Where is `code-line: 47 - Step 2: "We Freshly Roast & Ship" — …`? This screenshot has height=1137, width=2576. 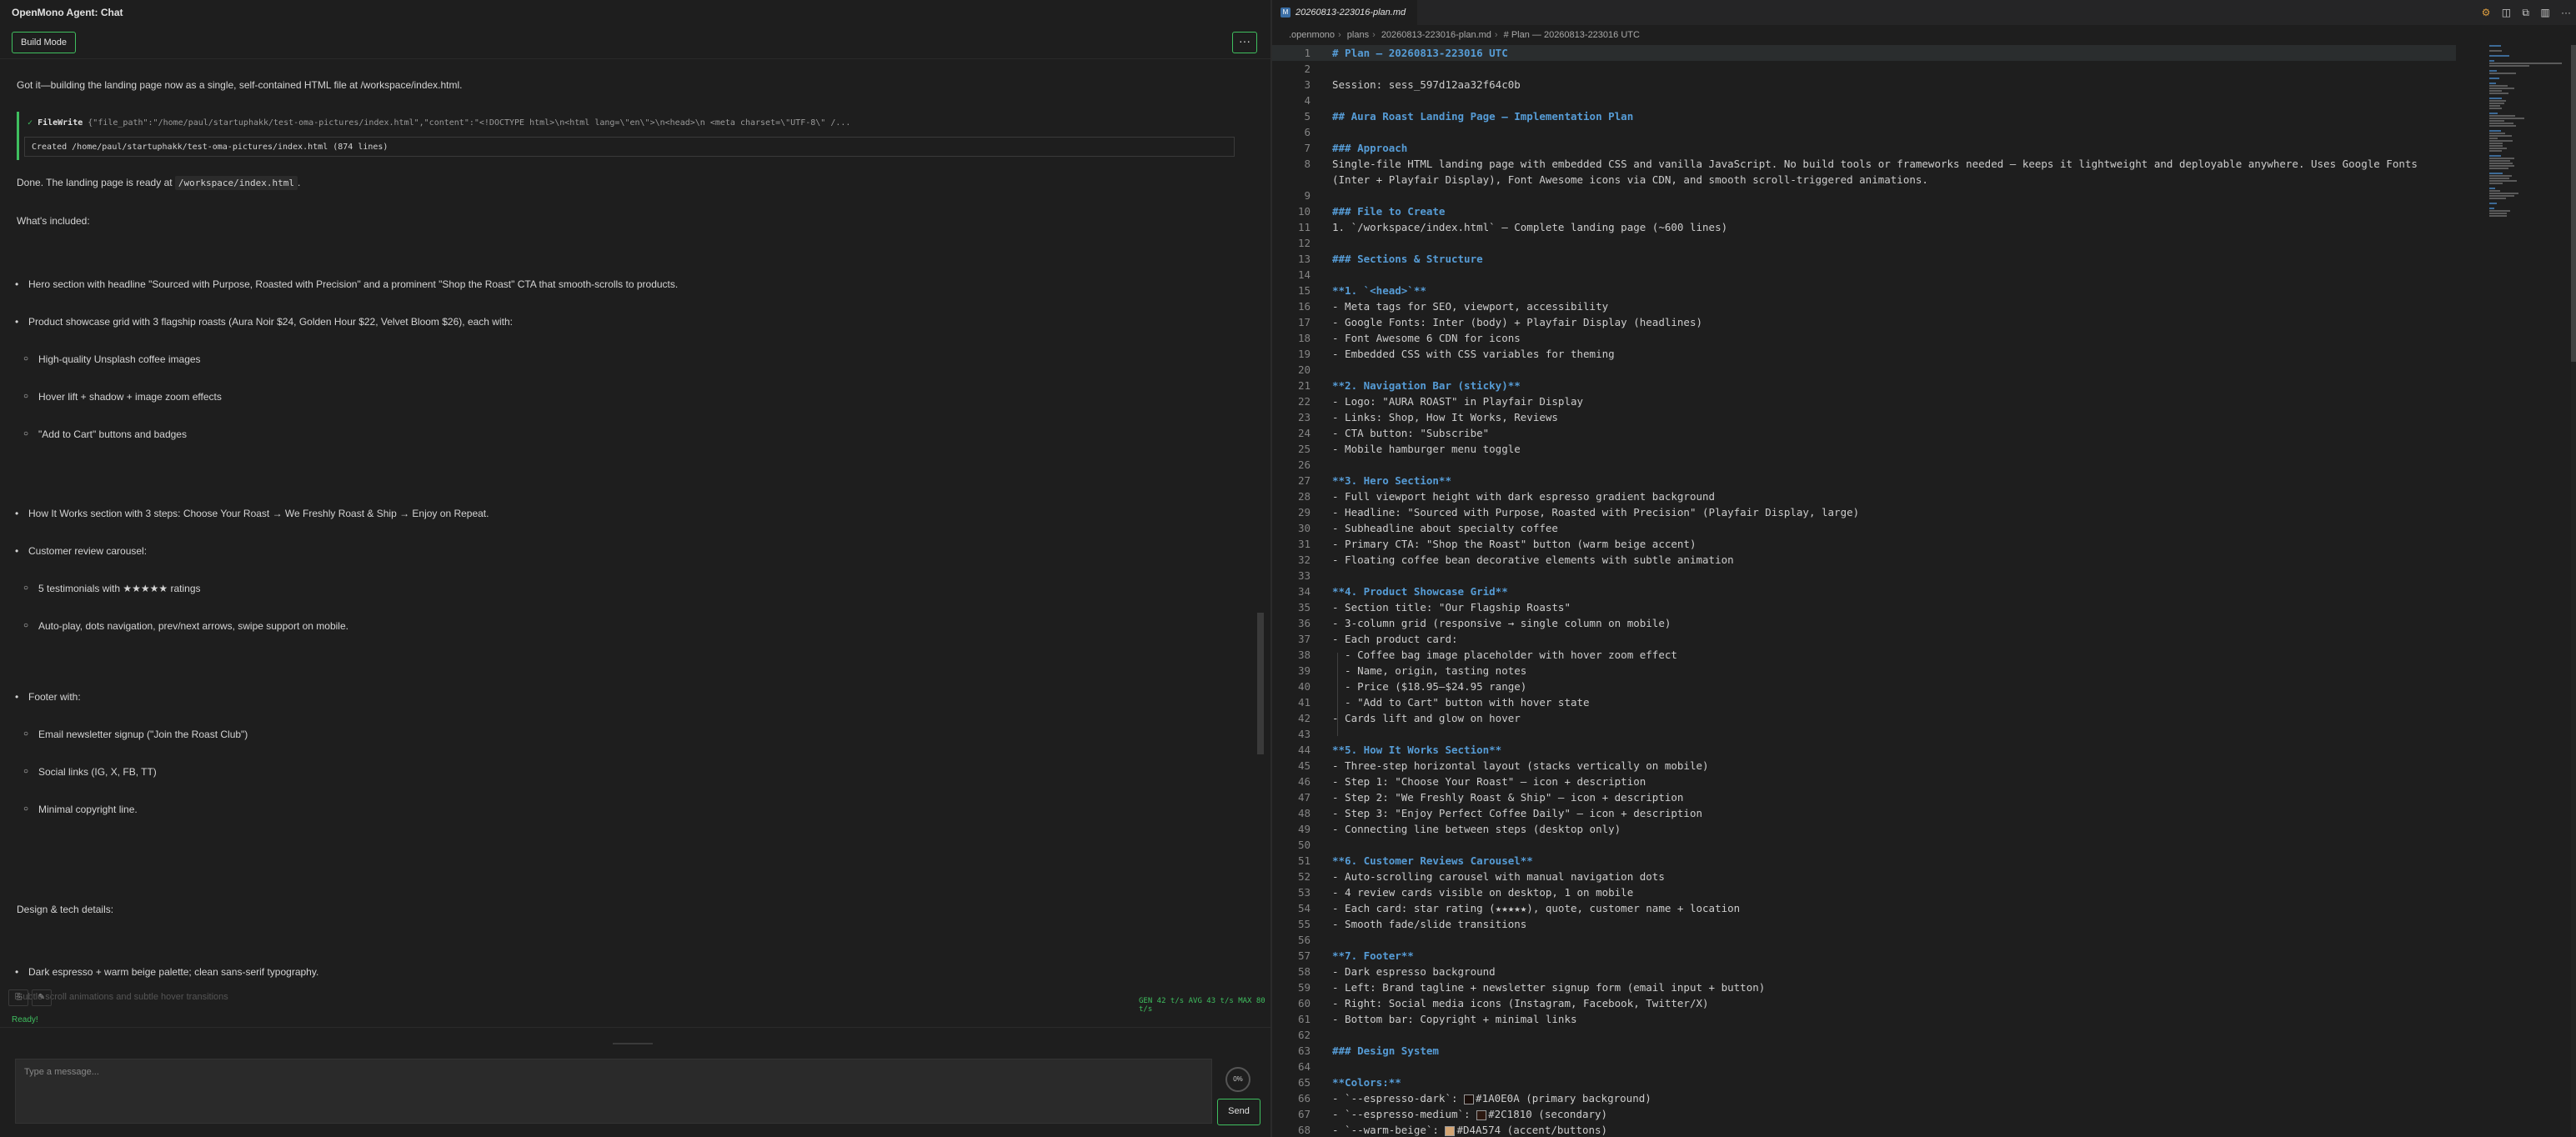
code-line: 47 - Step 2: "We Freshly Roast & Ship" — … is located at coordinates (1864, 797).